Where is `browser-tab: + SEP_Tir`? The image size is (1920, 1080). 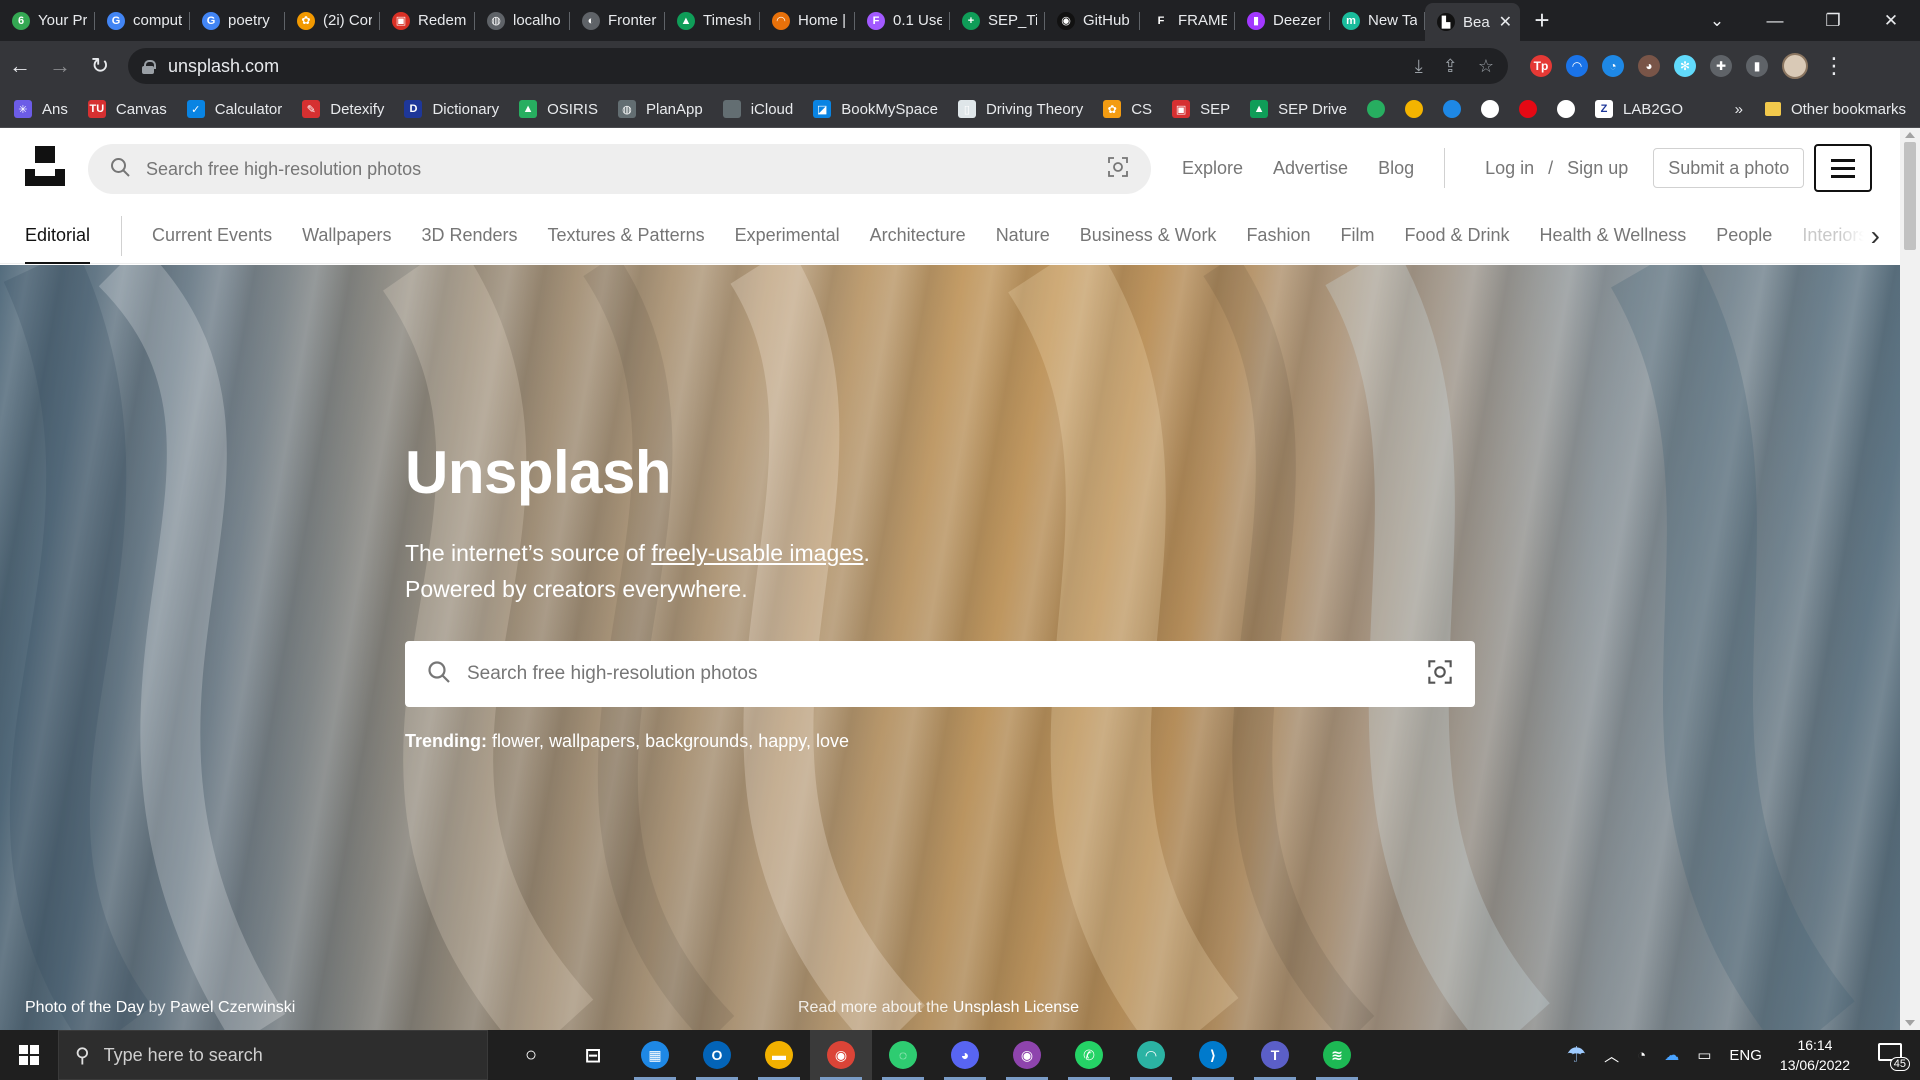
browser-tab: + SEP_Tir is located at coordinates (997, 20).